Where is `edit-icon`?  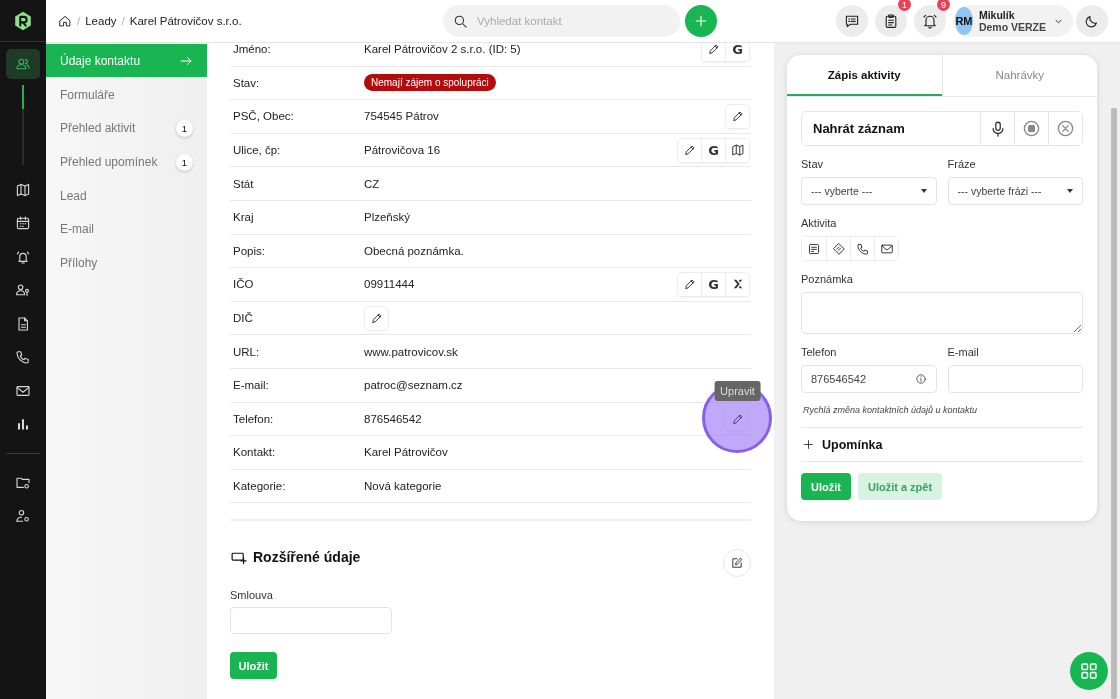 edit-icon is located at coordinates (737, 563).